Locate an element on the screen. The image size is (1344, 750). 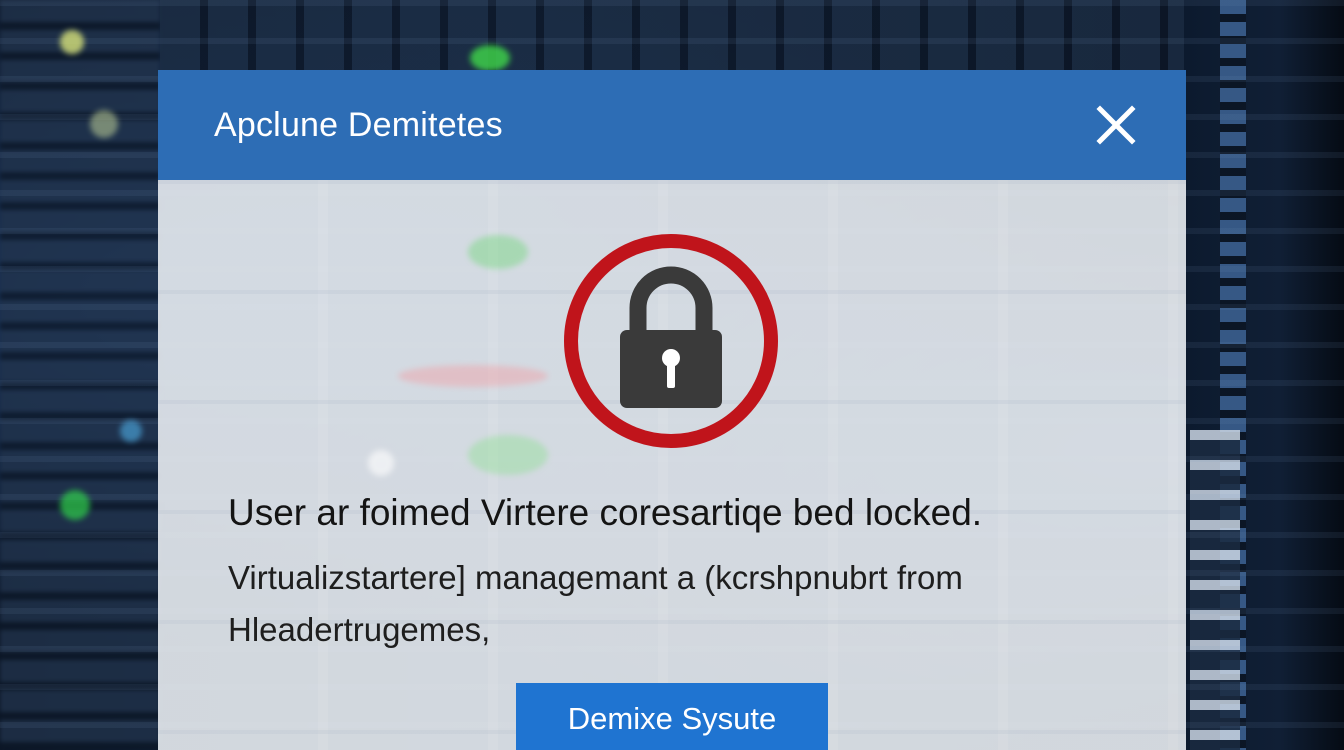
primary-action-button: Demixe Sysute is located at coordinates (672, 716).